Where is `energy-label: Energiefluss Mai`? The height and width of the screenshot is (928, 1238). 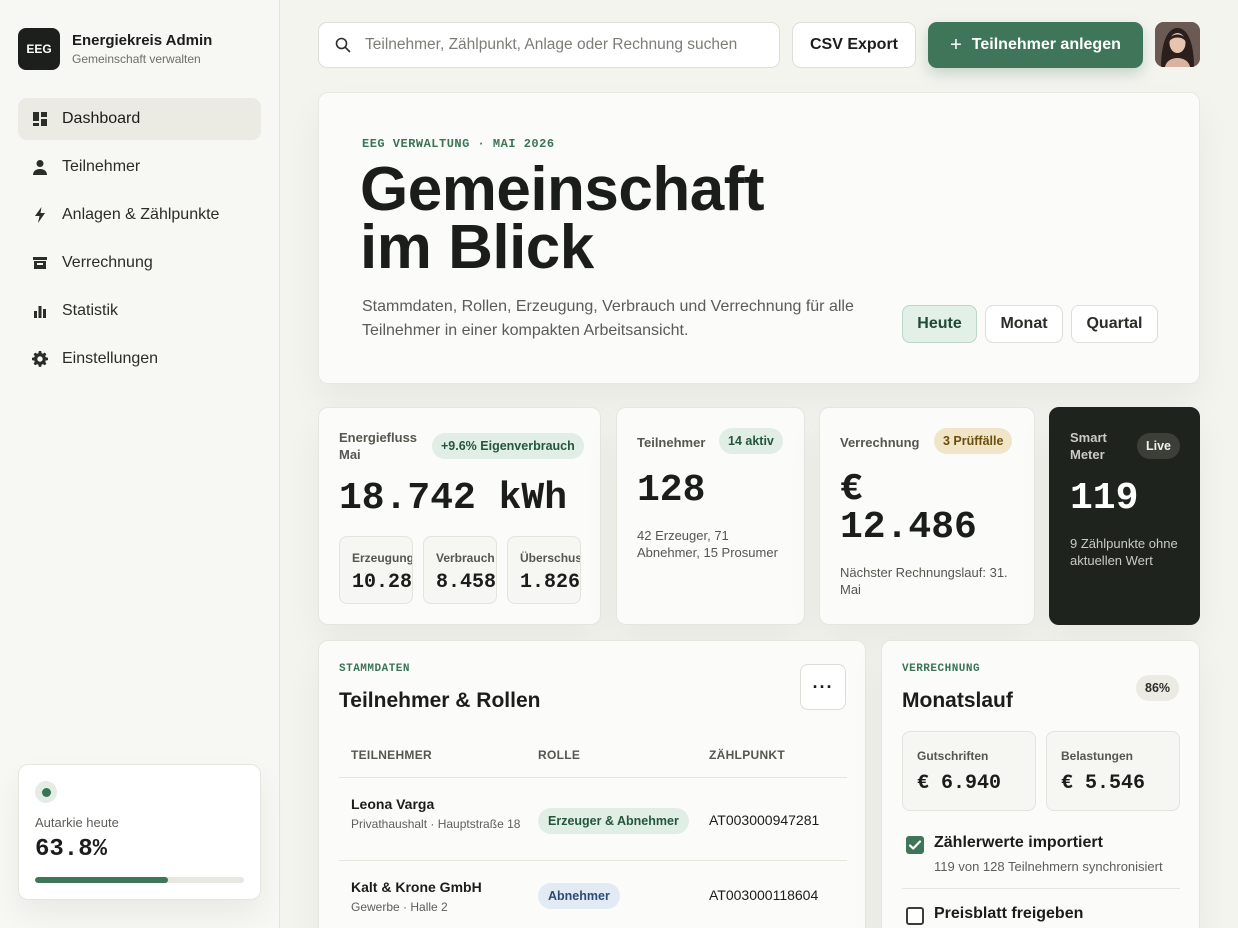
energy-label: Energiefluss Mai is located at coordinates (378, 446).